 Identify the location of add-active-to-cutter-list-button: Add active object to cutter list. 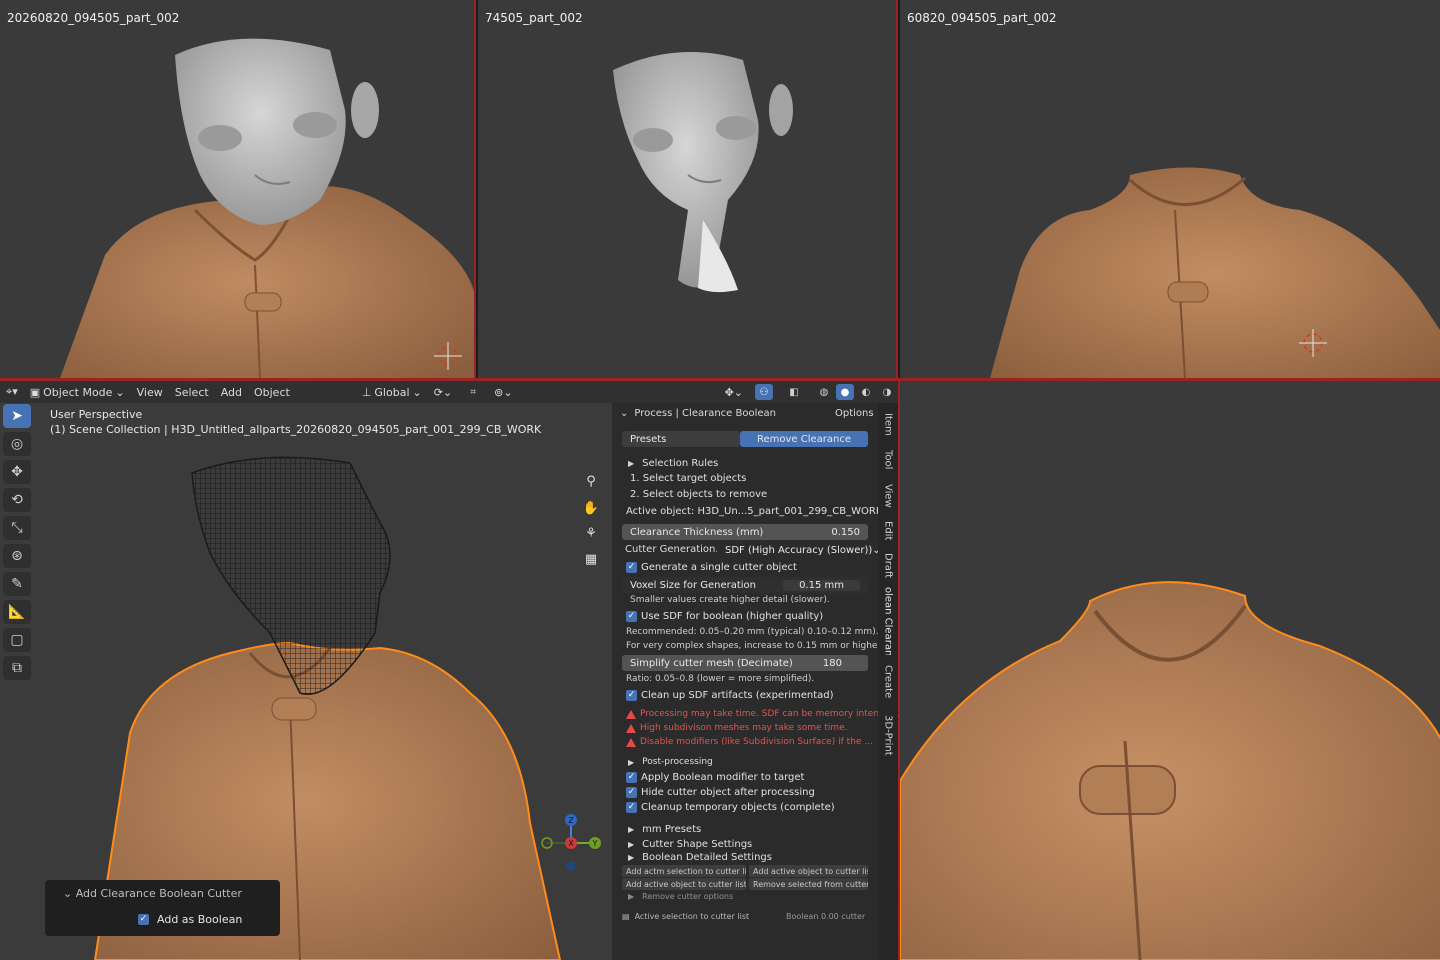
(808, 871).